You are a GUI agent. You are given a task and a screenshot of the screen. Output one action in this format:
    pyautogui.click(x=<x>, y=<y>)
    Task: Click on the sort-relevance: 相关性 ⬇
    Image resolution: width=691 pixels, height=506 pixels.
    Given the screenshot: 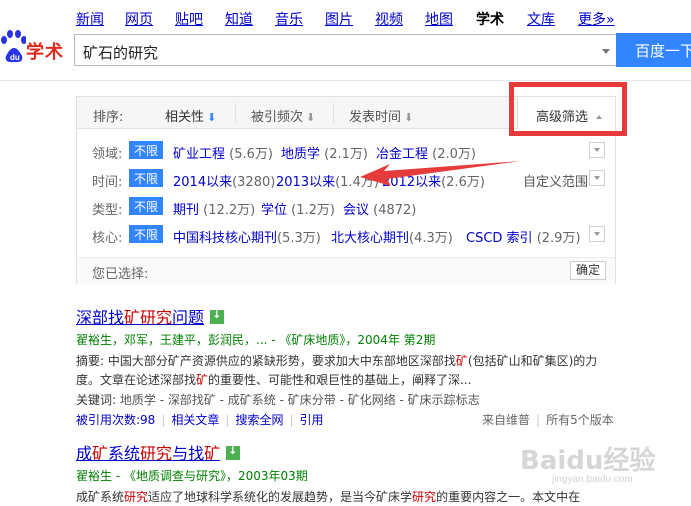 What is the action you would take?
    pyautogui.click(x=190, y=115)
    